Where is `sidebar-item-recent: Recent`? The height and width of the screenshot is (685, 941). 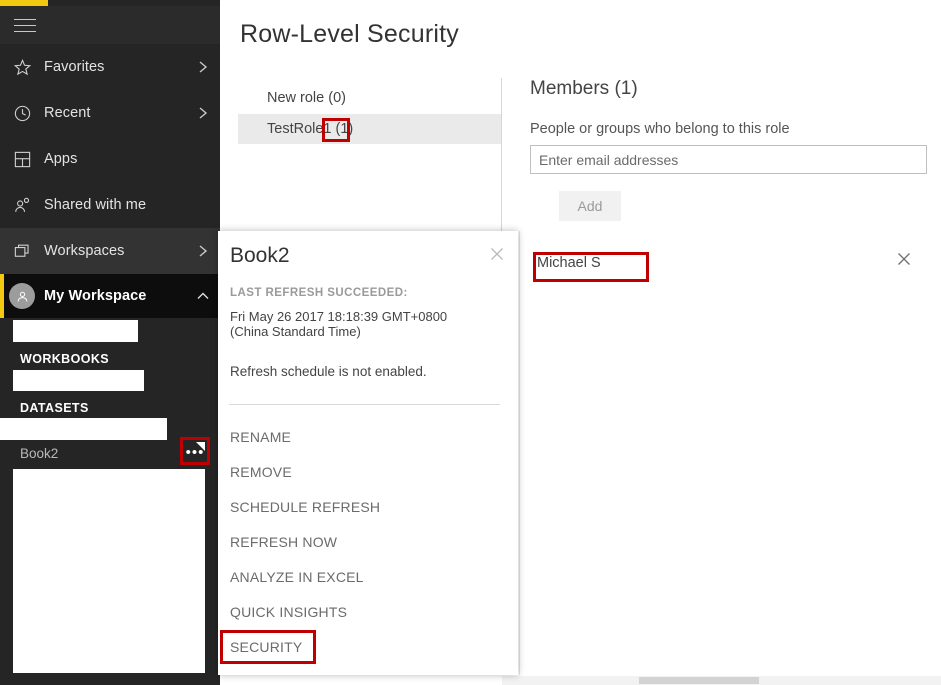
sidebar-item-recent: Recent is located at coordinates (110, 113).